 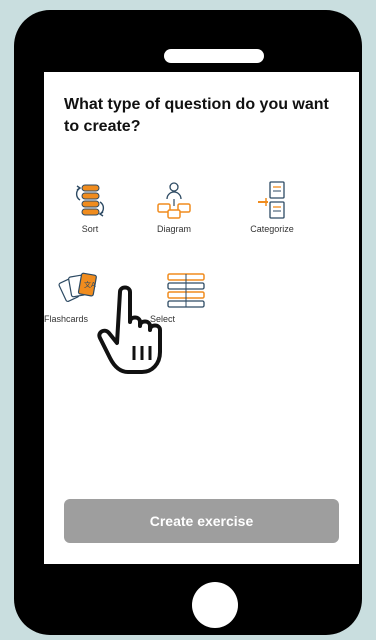 What do you see at coordinates (215, 605) in the screenshot?
I see `home-button` at bounding box center [215, 605].